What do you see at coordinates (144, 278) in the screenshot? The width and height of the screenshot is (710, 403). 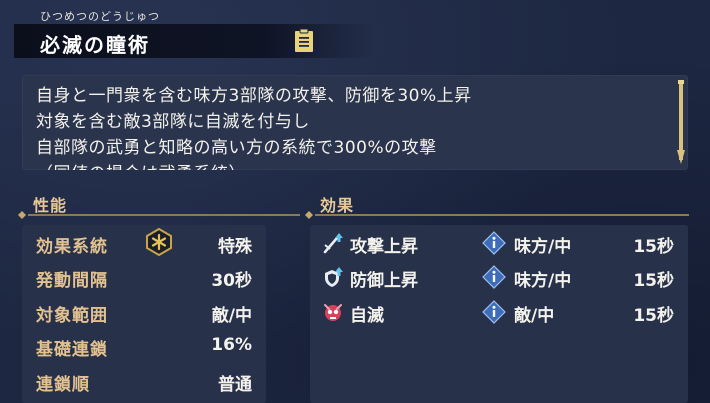 I see `stat-row-interval: 発動間隔 30秒` at bounding box center [144, 278].